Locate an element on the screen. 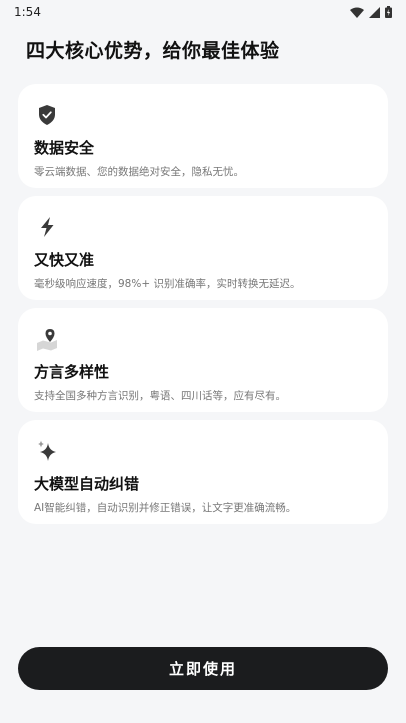 This screenshot has height=723, width=406. feature-card-data-security: 数据安全 零云端数据、您的数据绝对安全，隐私无忧。 is located at coordinates (203, 136).